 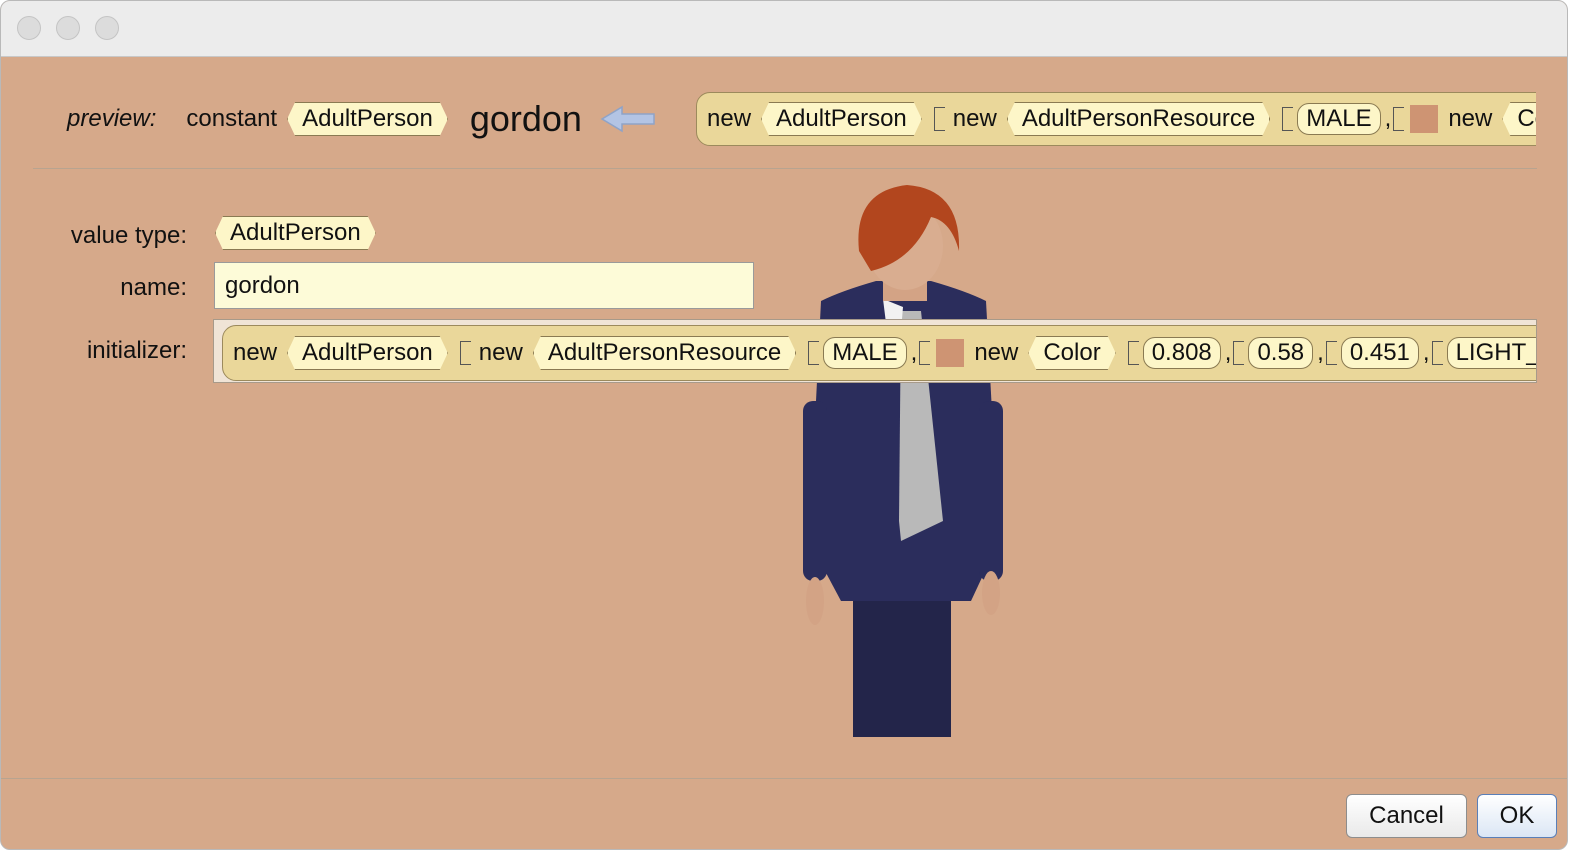 I want to click on preview-row: preview: constant AdultPerson gordon, so click(x=364, y=119).